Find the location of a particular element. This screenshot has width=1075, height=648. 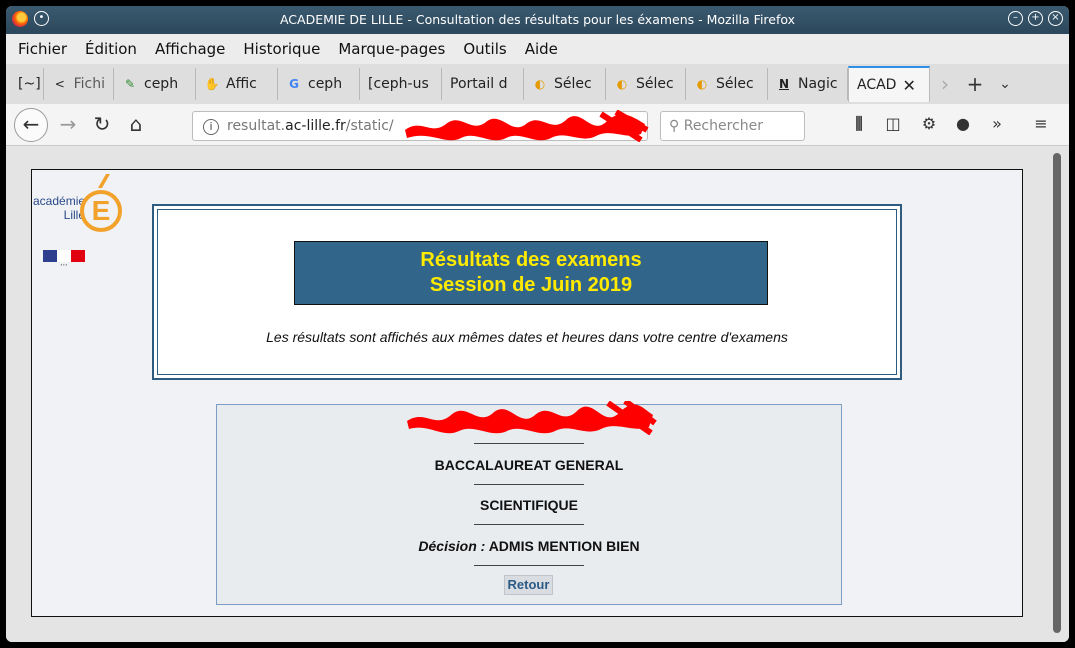

menu-outils: Outils is located at coordinates (484, 49).